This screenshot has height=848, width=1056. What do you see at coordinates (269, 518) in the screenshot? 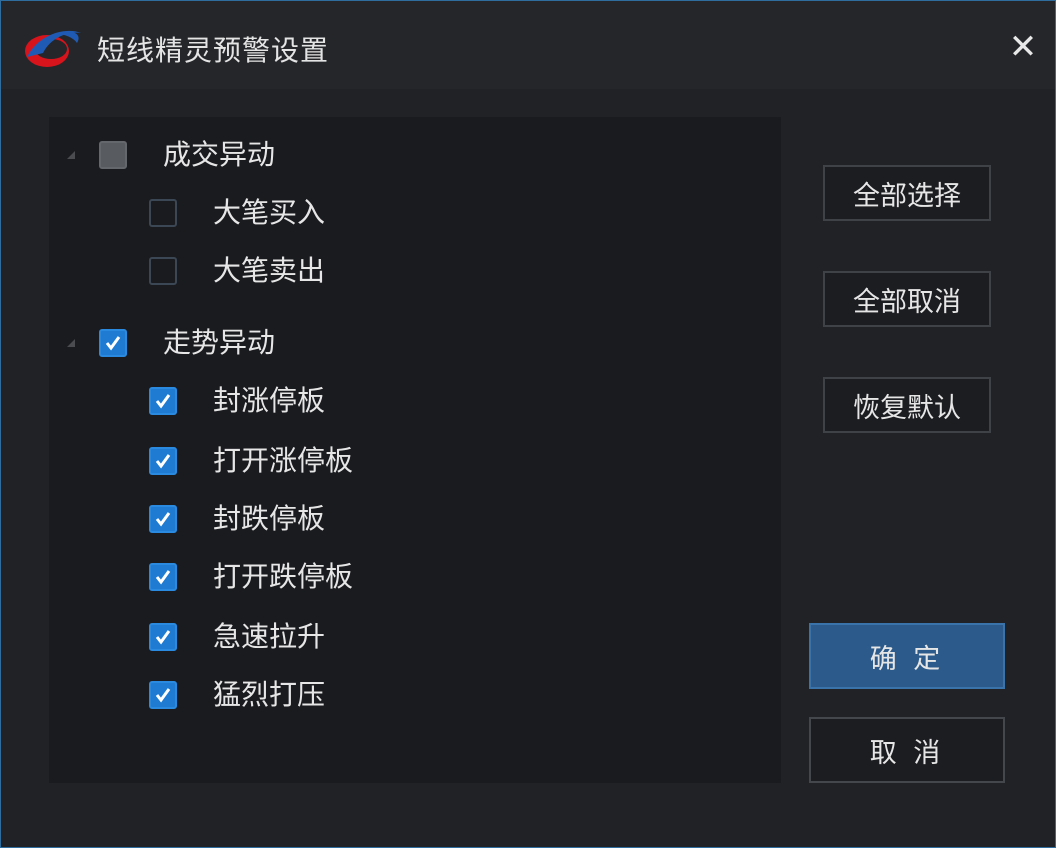
I see `item-label: 封跌停板` at bounding box center [269, 518].